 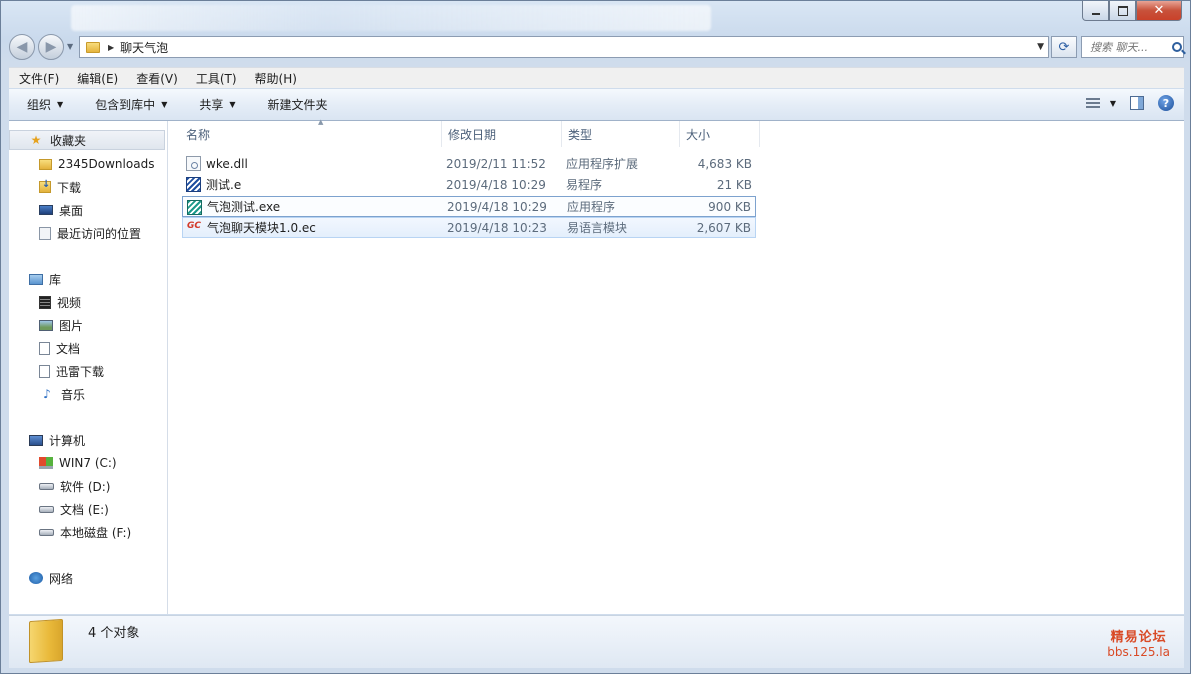 I want to click on file-row: 测试.e 2019/4/18 10:29 易程序 21 KB, so click(x=469, y=184).